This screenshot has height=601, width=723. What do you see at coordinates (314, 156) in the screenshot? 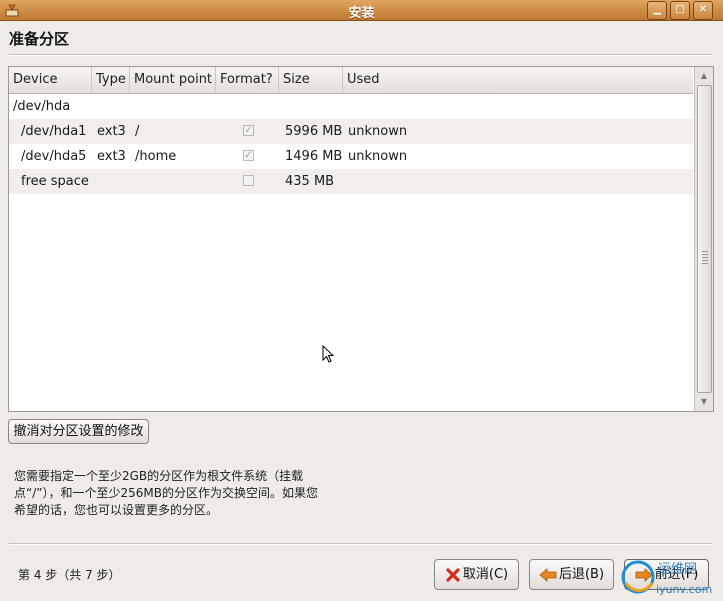
I see `size-cell: 1496 MB` at bounding box center [314, 156].